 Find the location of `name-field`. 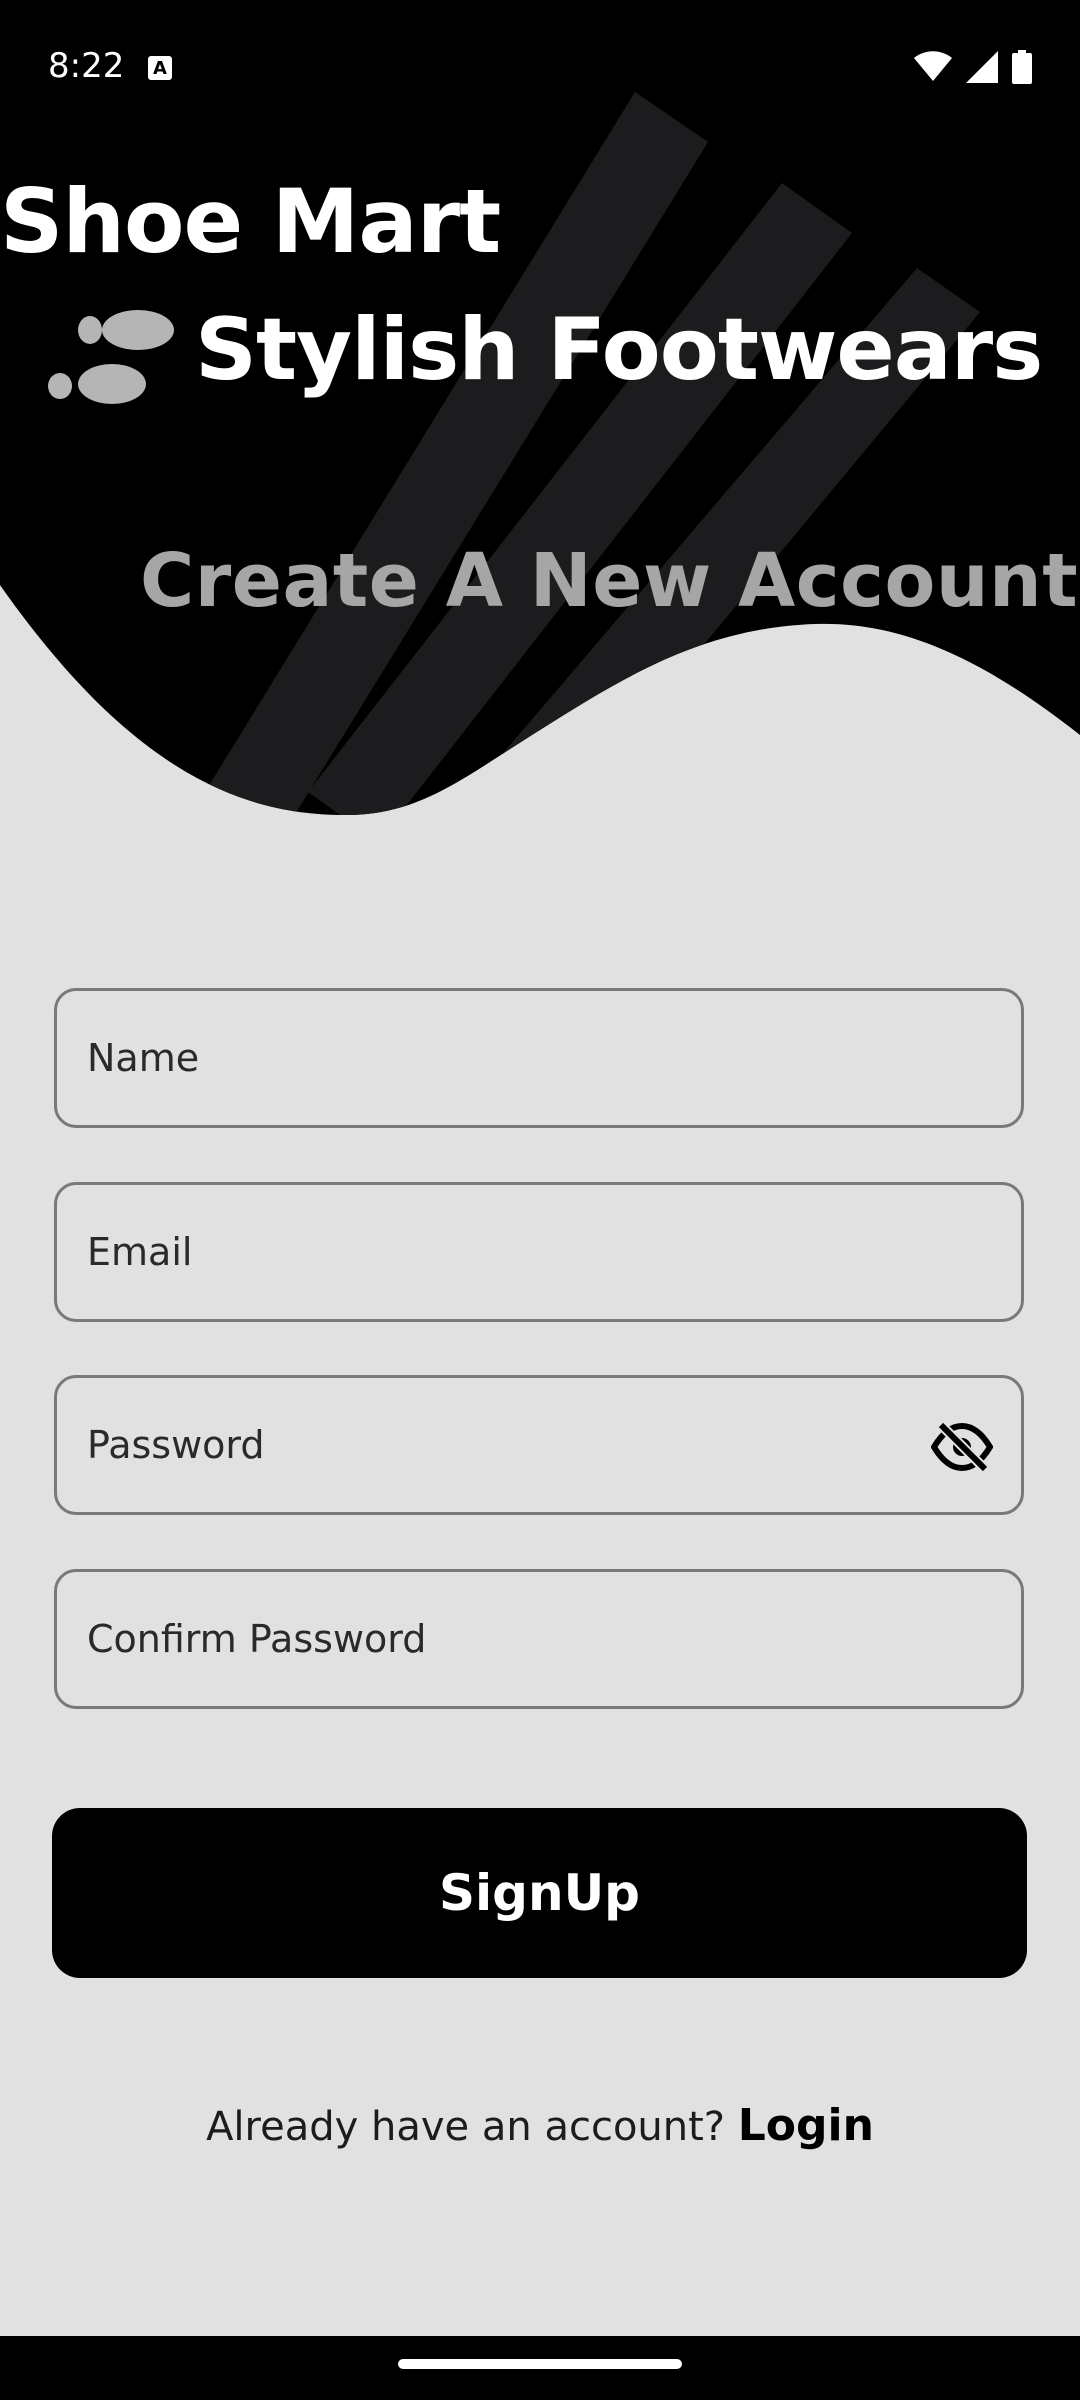

name-field is located at coordinates (539, 1058).